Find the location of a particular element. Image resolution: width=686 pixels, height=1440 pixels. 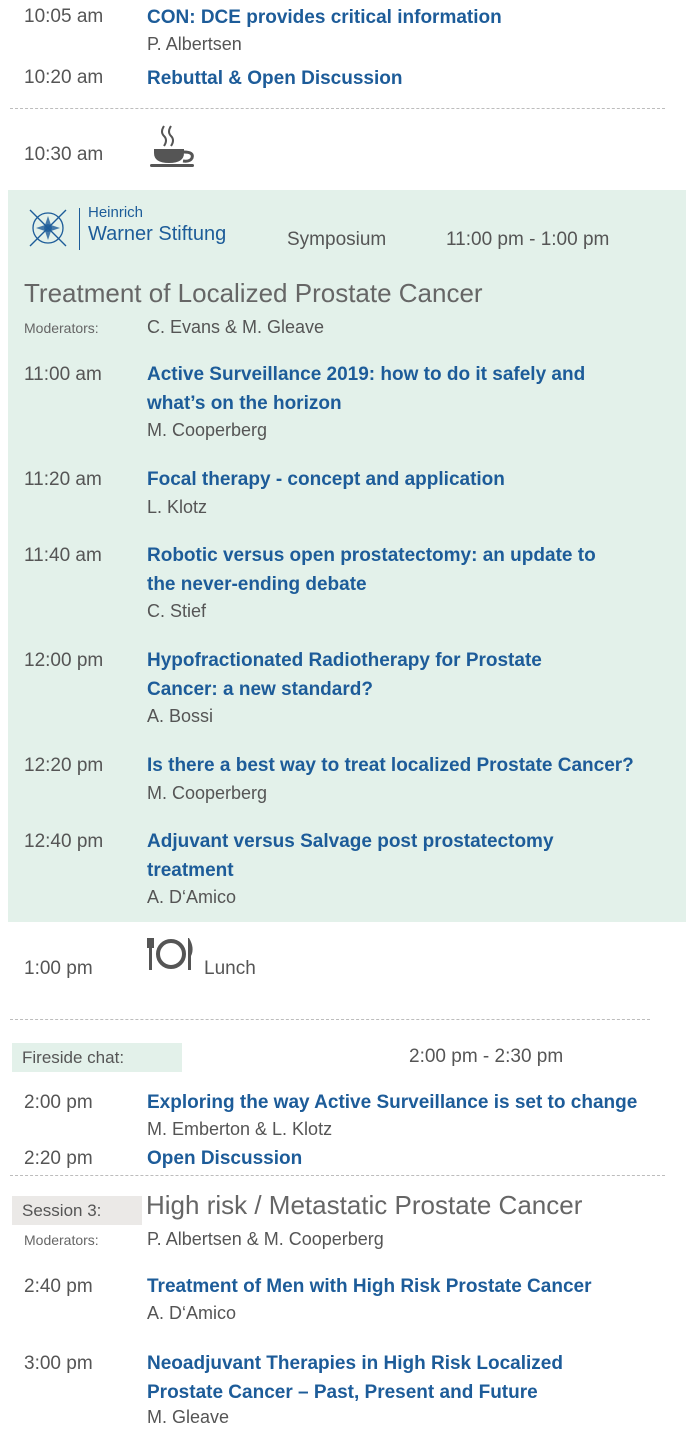

fireside-time-range: 2:00 pm - 2:30 pm is located at coordinates (486, 1056).